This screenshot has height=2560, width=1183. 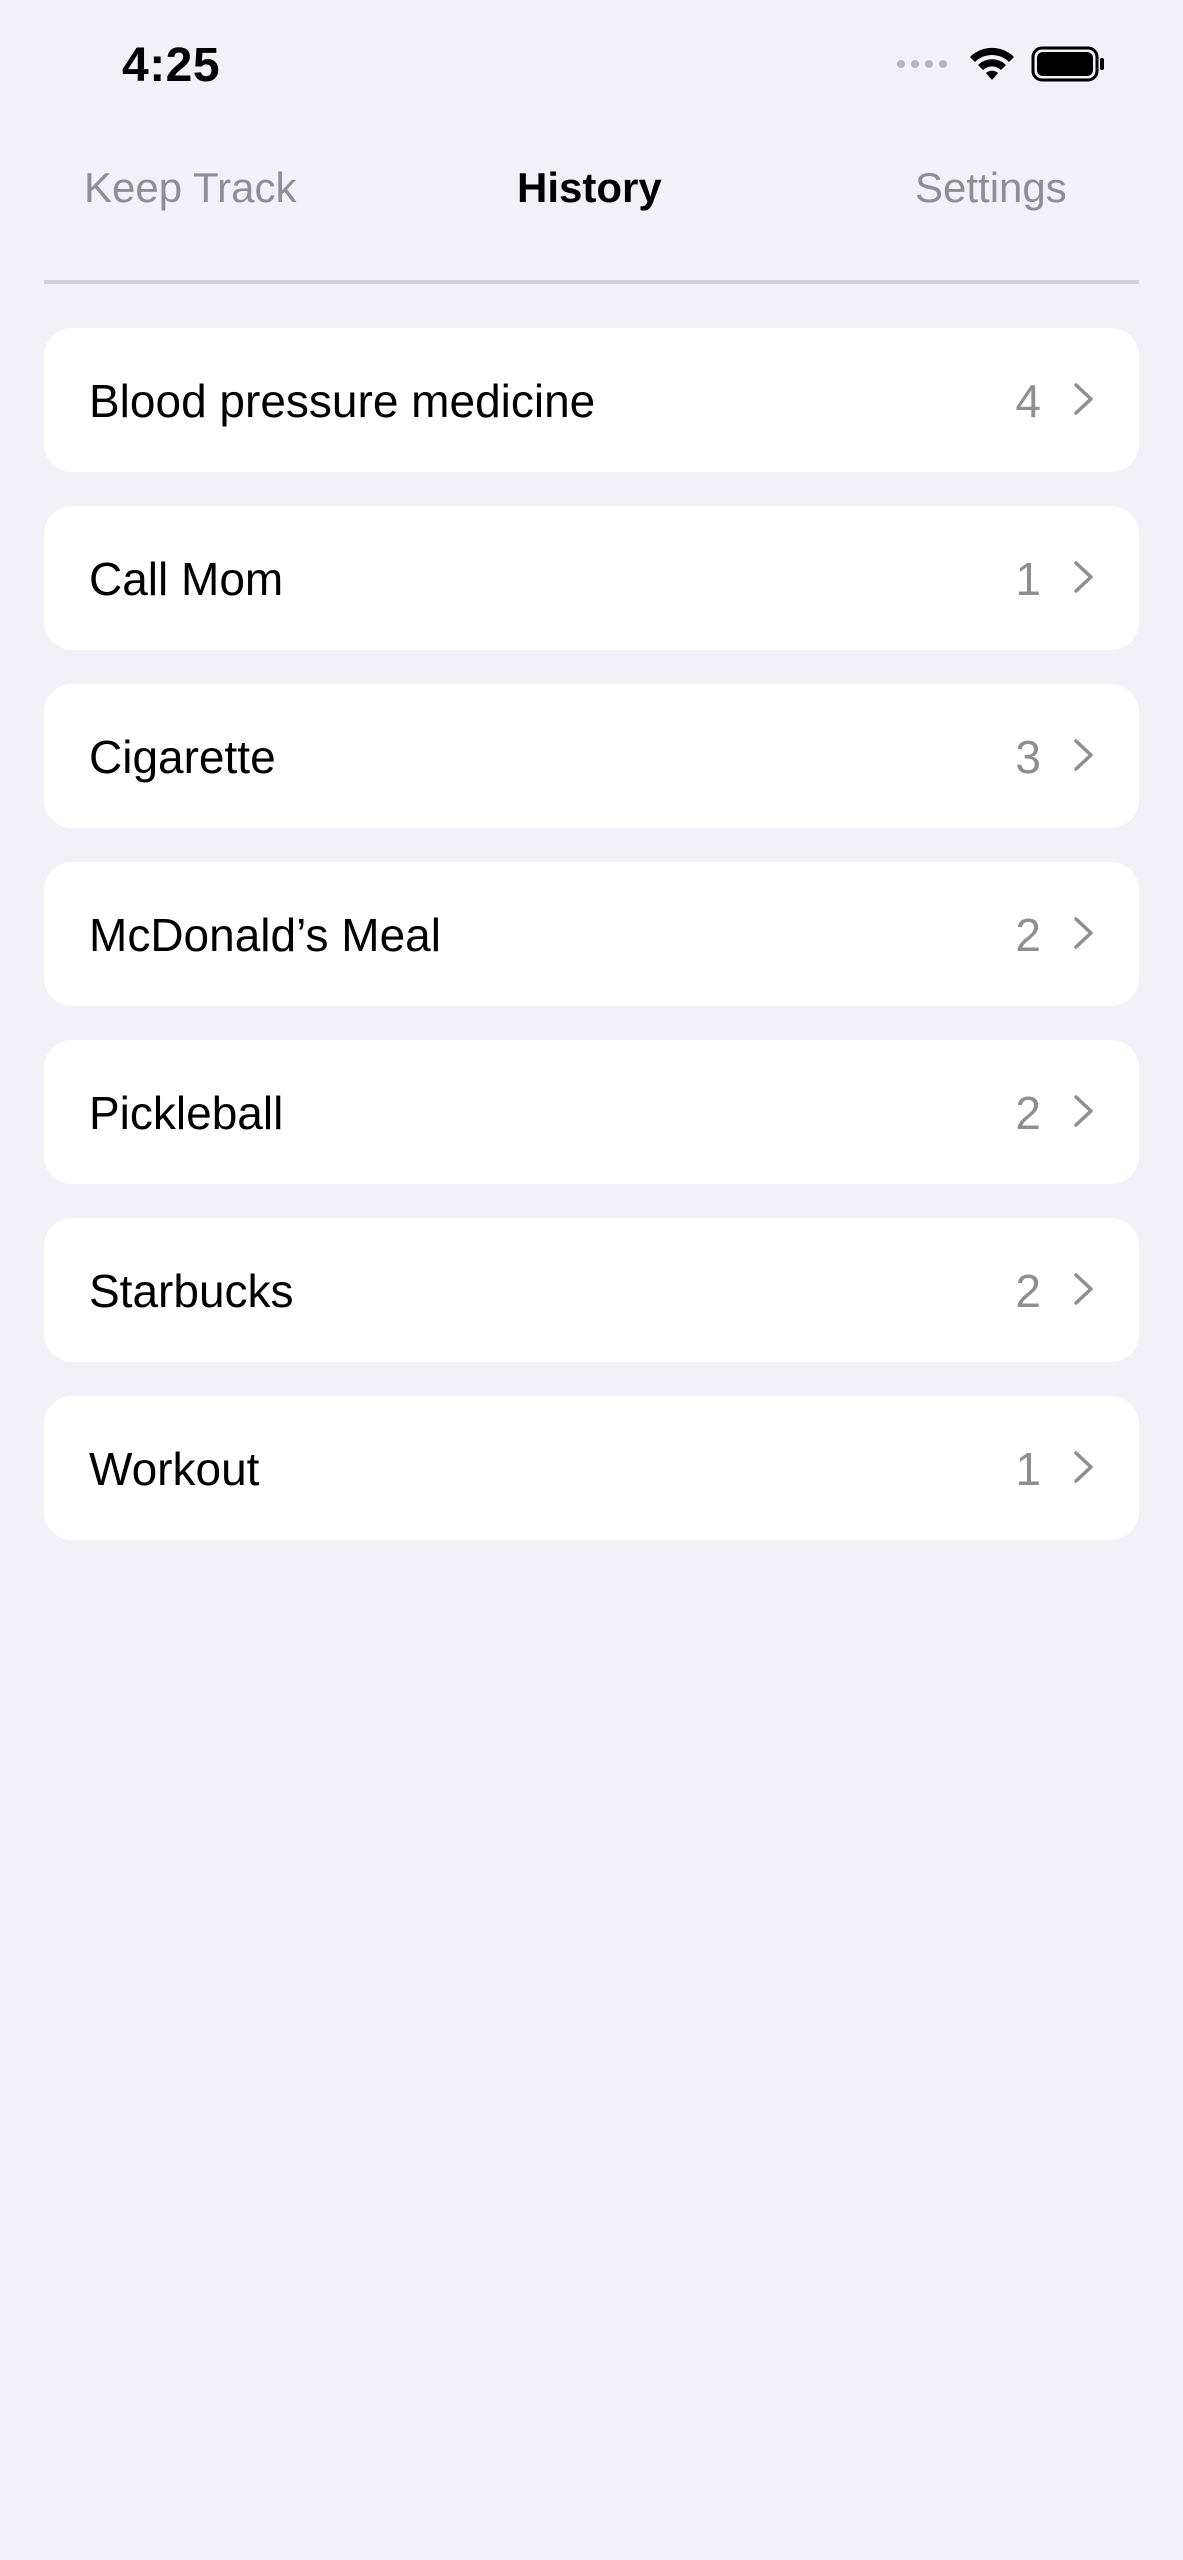 I want to click on nav-tabs: Keep Track History Settings, so click(x=591, y=217).